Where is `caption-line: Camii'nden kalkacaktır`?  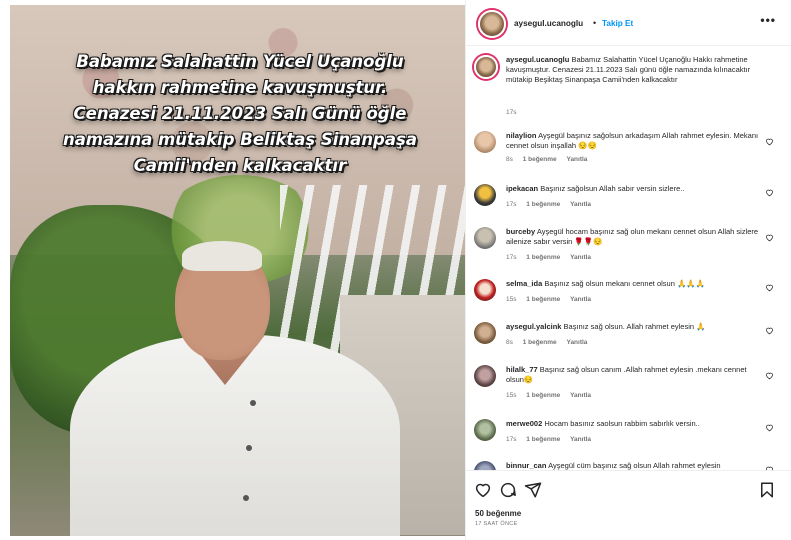
caption-line: Camii'nden kalkacaktır is located at coordinates (240, 165).